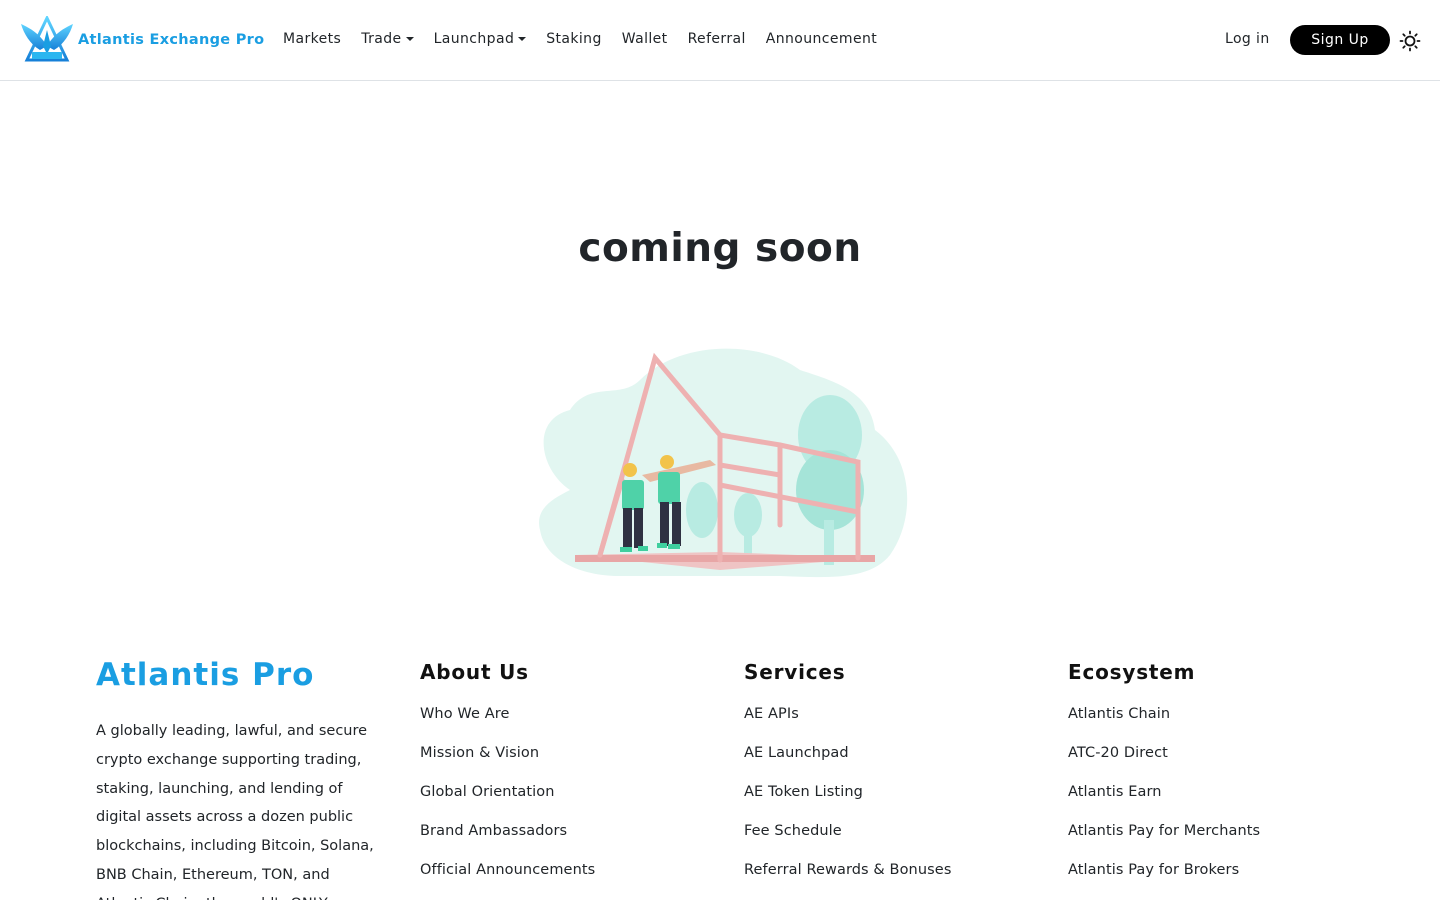  I want to click on nav-launchpad-dropdown: Launchpad, so click(480, 39).